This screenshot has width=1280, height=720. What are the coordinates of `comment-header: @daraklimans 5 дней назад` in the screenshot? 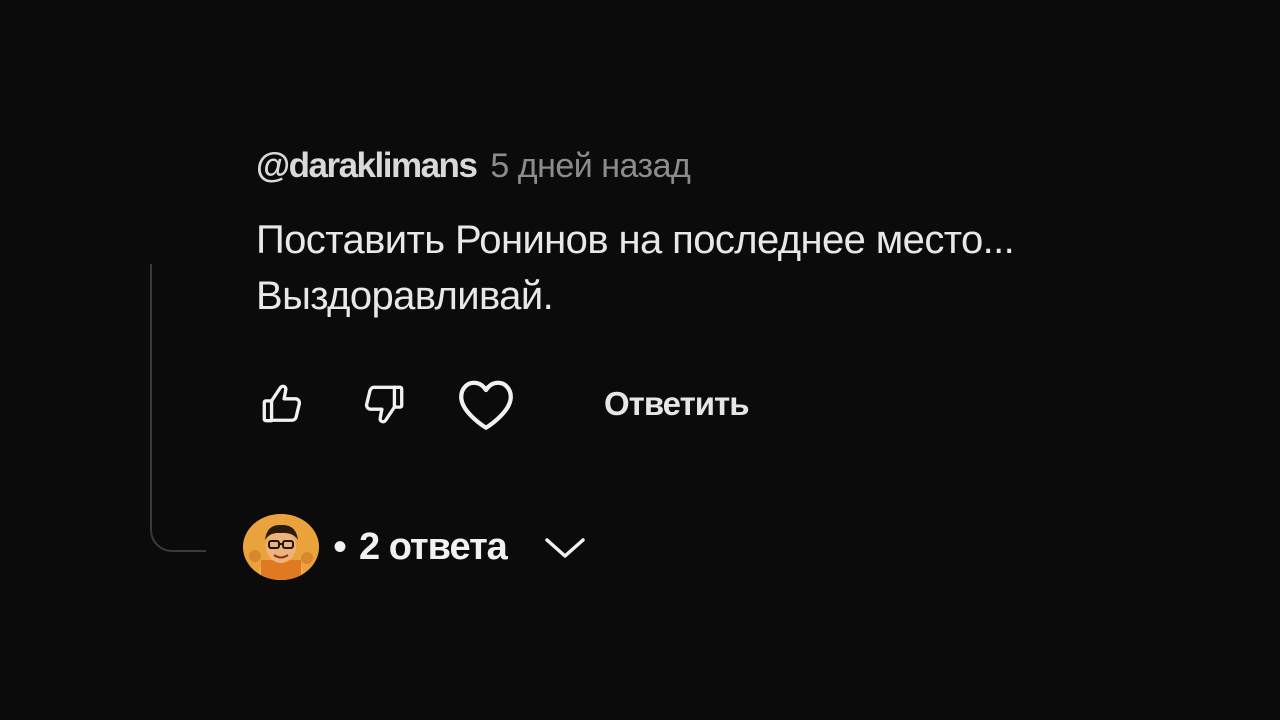 It's located at (473, 166).